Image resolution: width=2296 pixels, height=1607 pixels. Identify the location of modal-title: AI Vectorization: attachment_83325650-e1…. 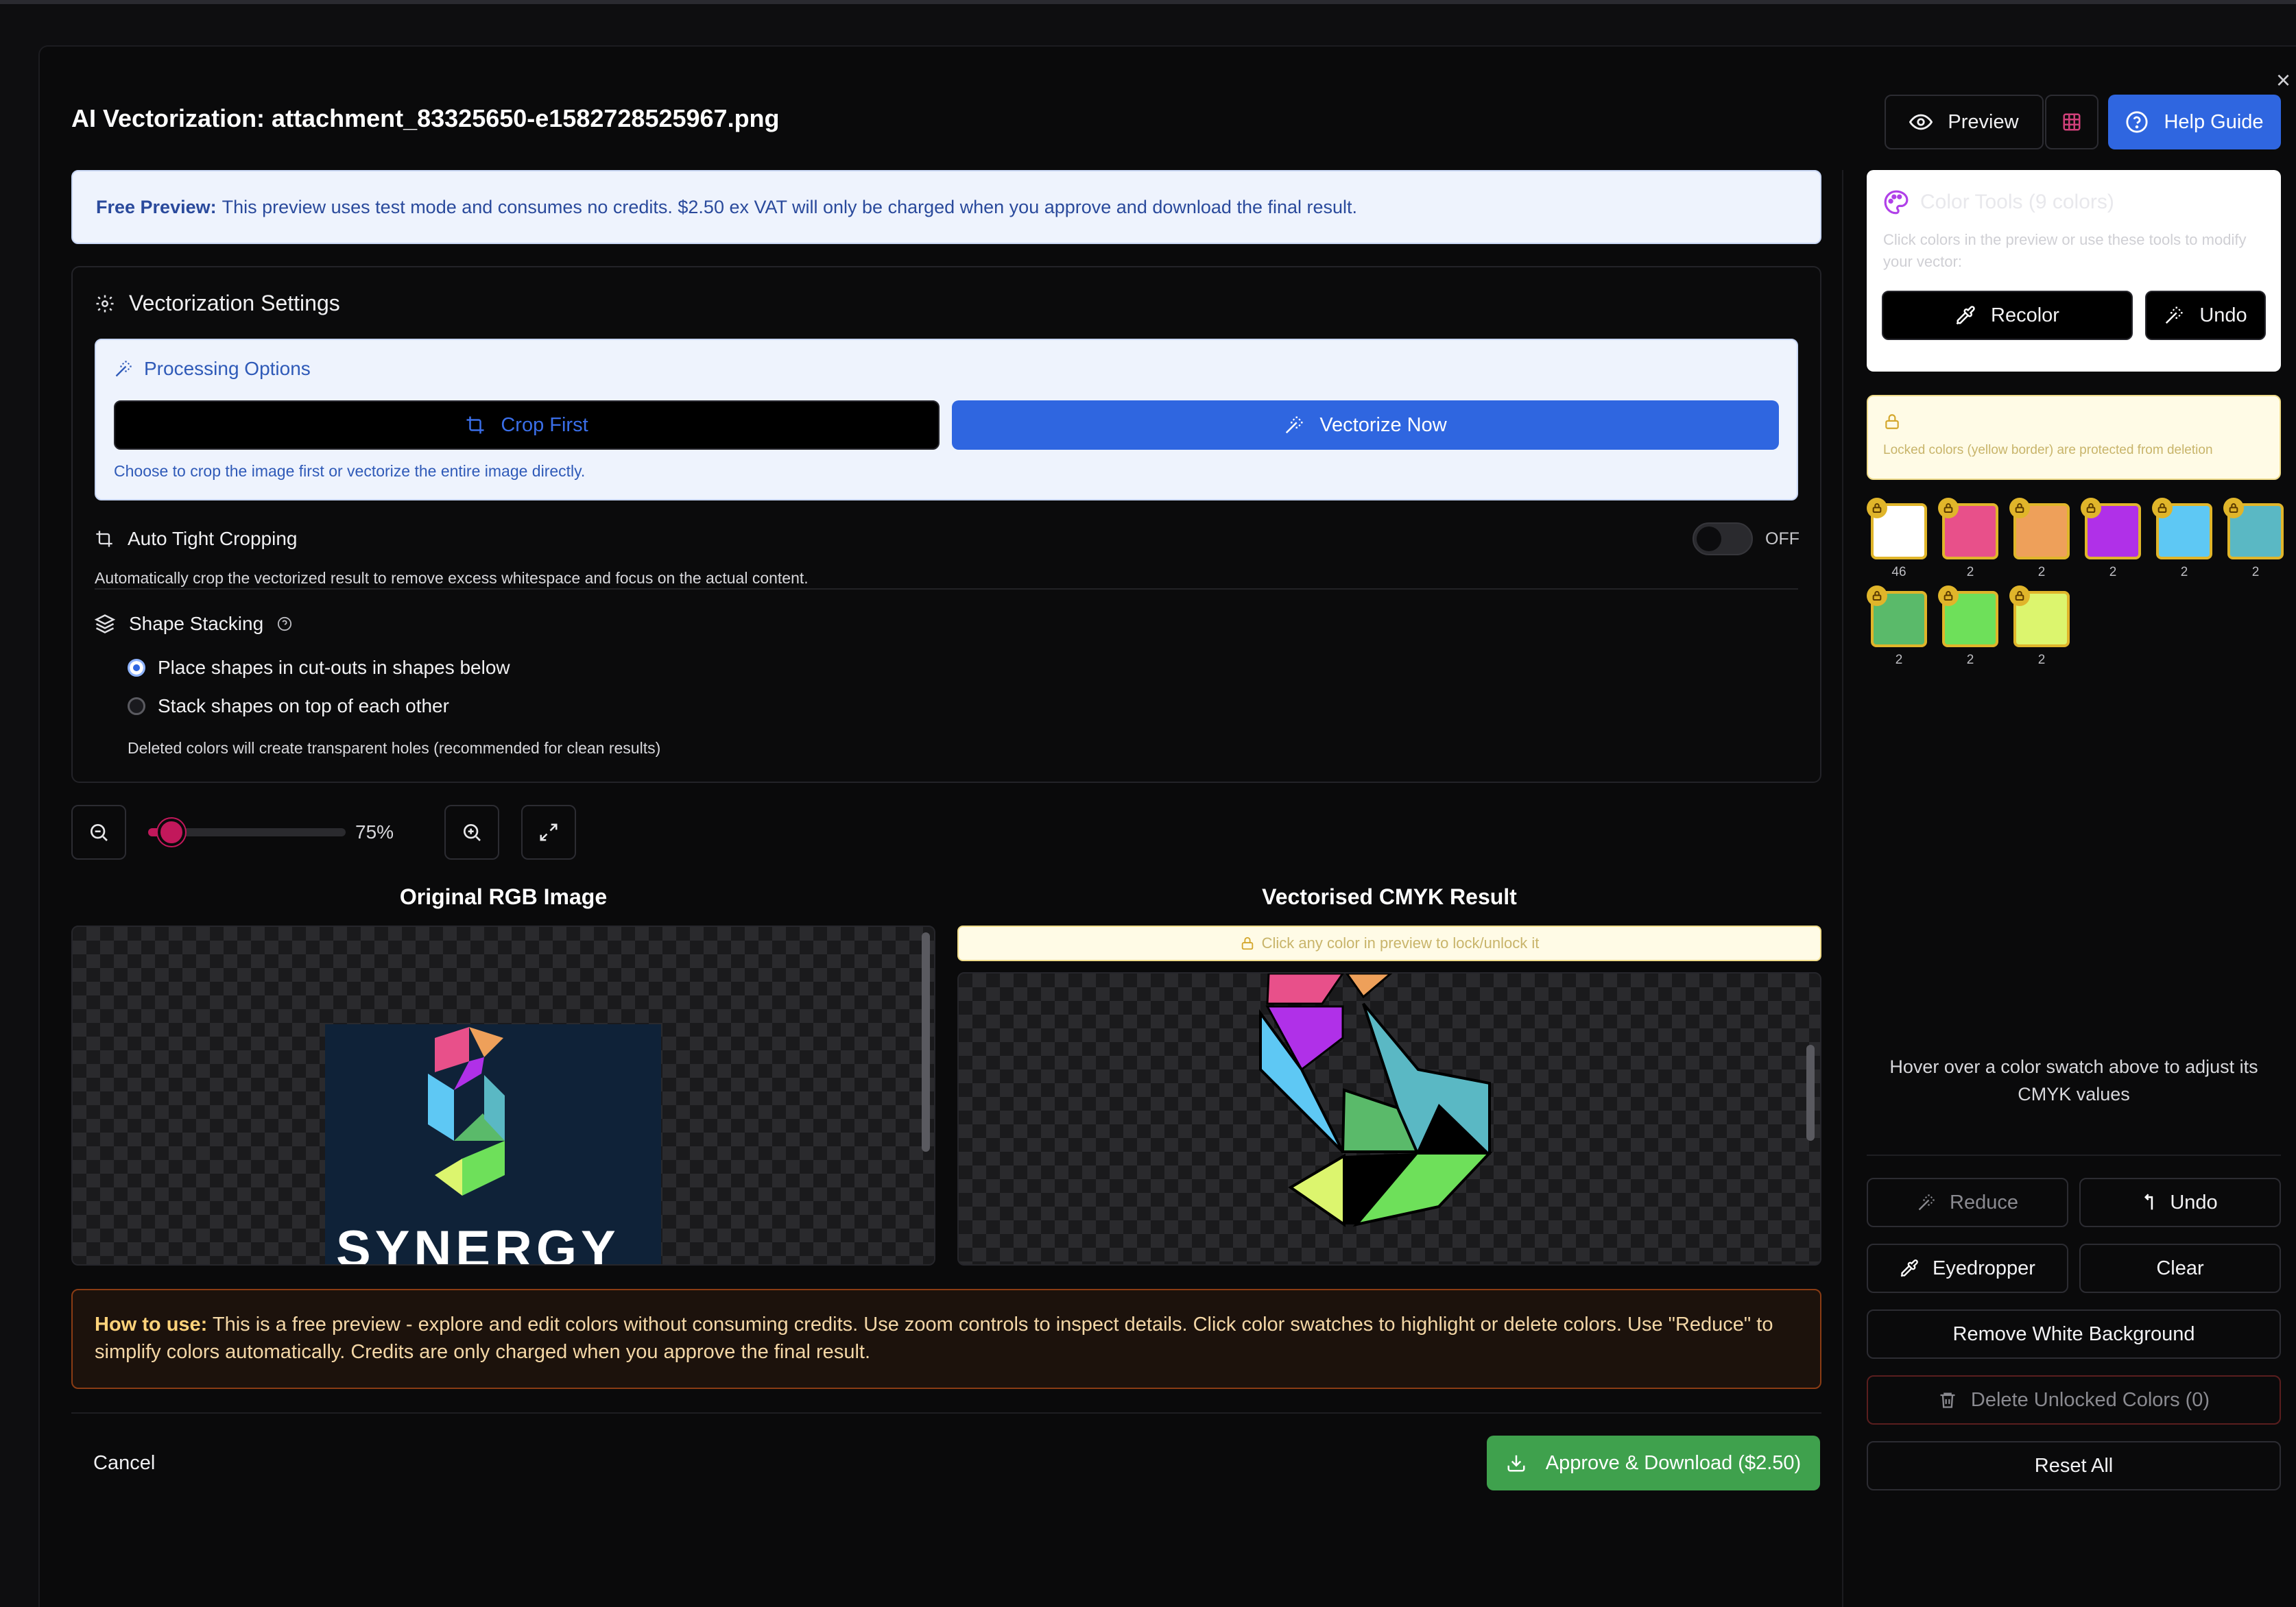
(425, 118).